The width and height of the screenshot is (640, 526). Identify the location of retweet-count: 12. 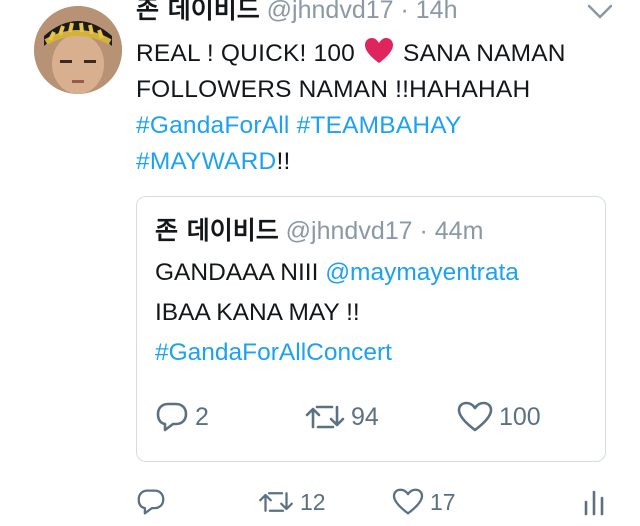
(313, 501).